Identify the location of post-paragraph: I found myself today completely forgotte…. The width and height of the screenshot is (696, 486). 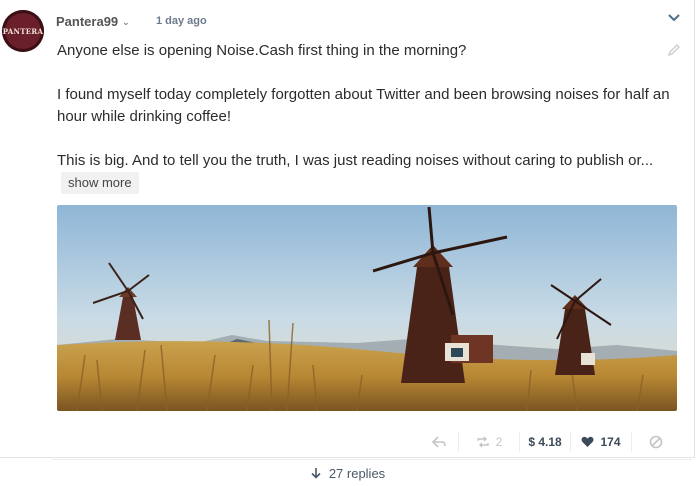
(363, 105).